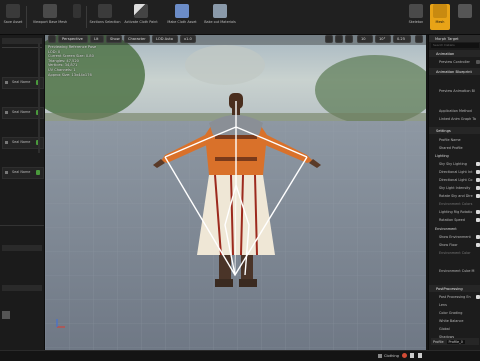 The height and width of the screenshot is (361, 480). What do you see at coordinates (22, 197) in the screenshot?
I see `skeleton-tree-panel: Seal Name Seal Name Seal Name Seal Name` at bounding box center [22, 197].